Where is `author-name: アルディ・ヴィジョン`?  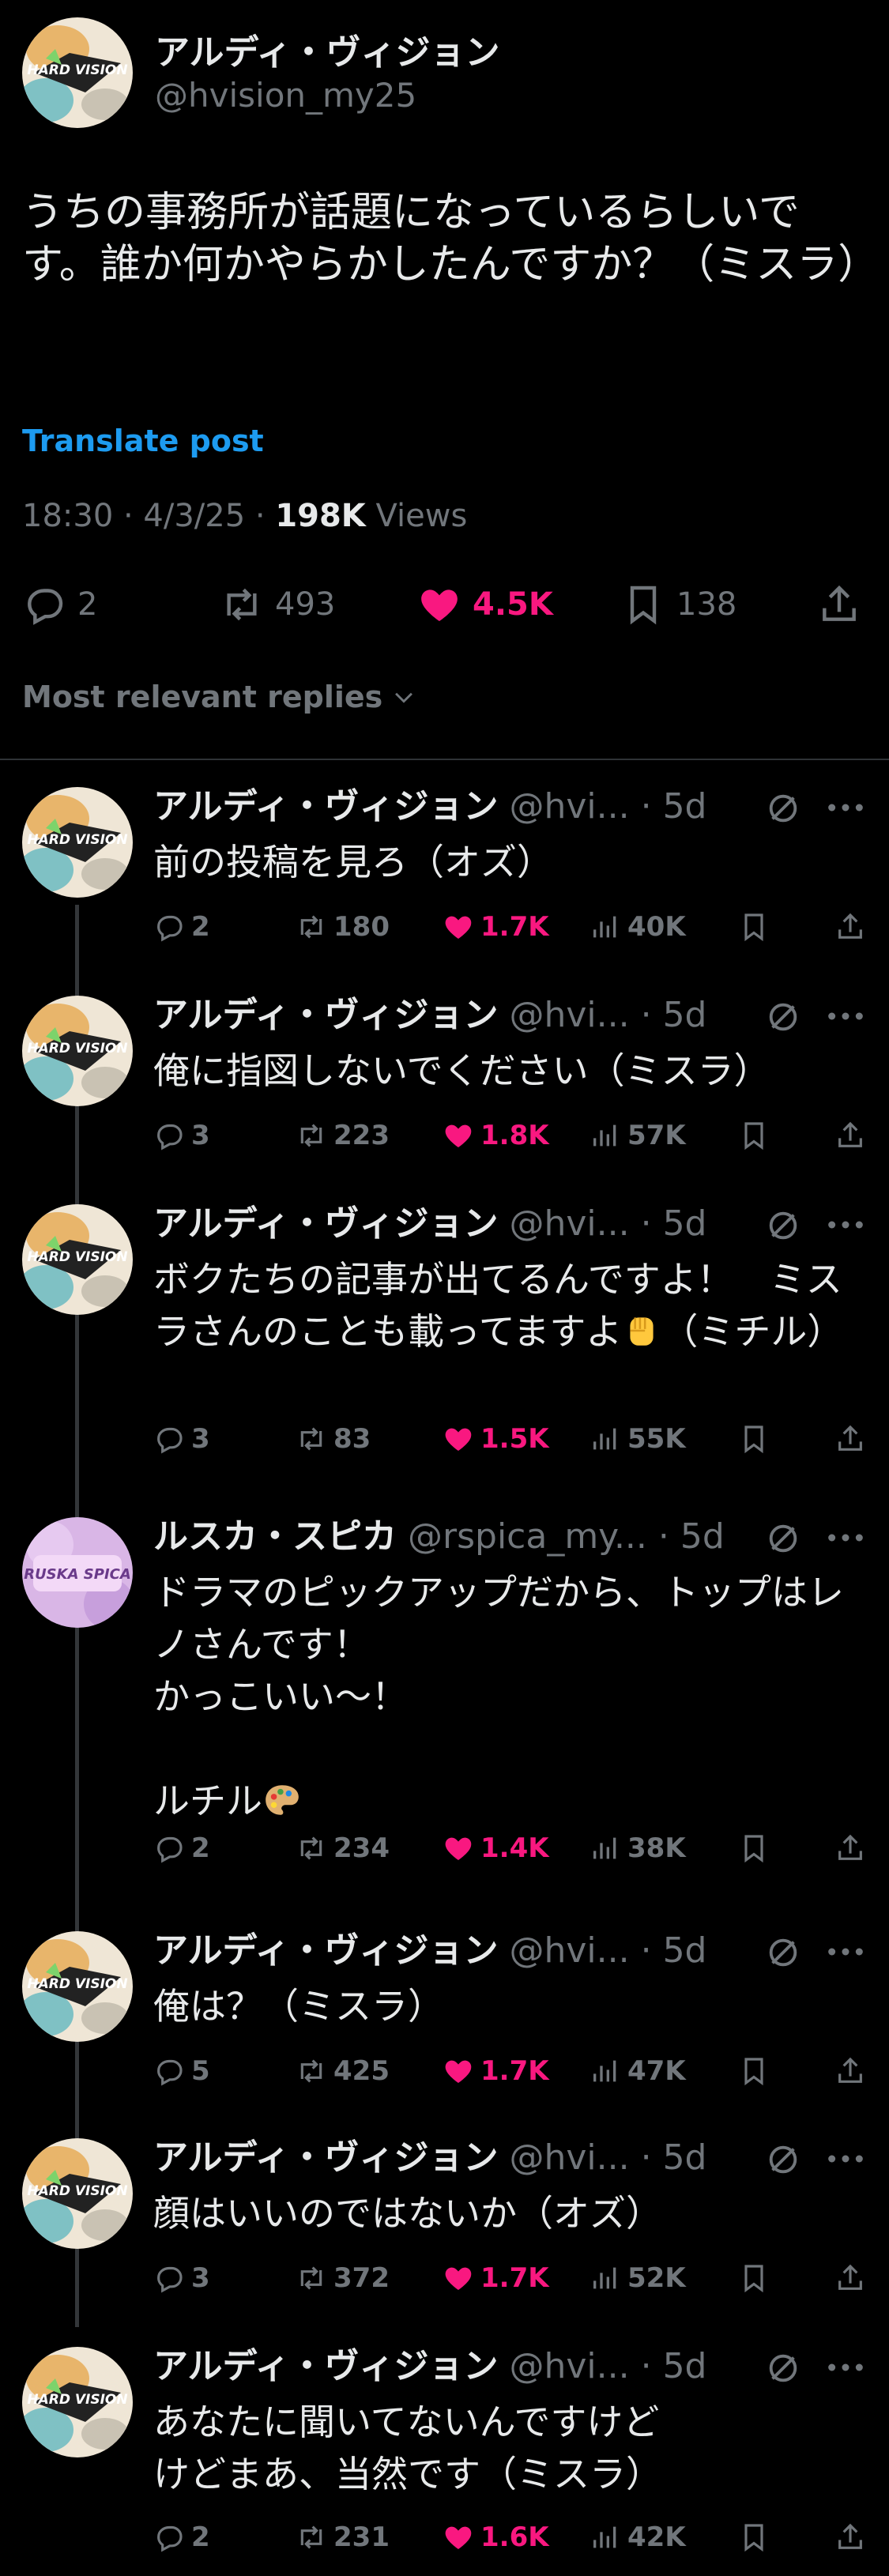 author-name: アルディ・ヴィジョン is located at coordinates (327, 49).